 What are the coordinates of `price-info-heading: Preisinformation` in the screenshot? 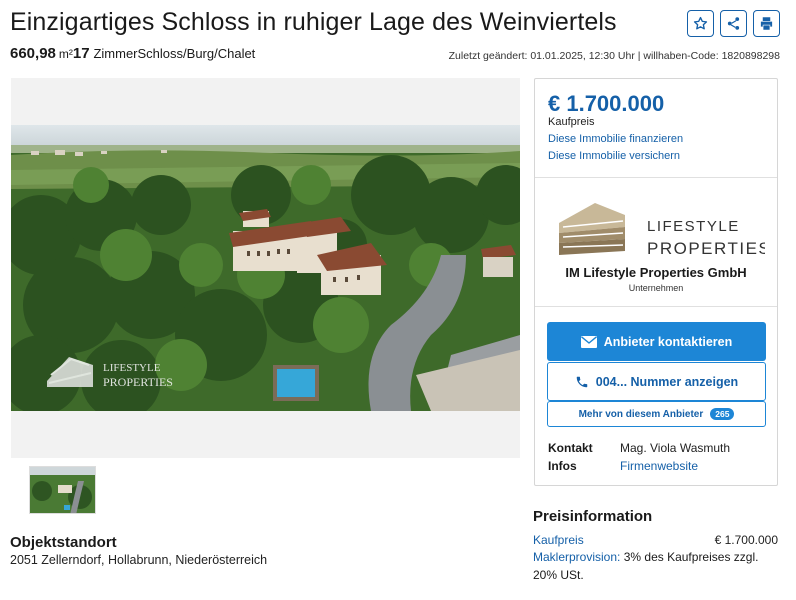 It's located at (593, 516).